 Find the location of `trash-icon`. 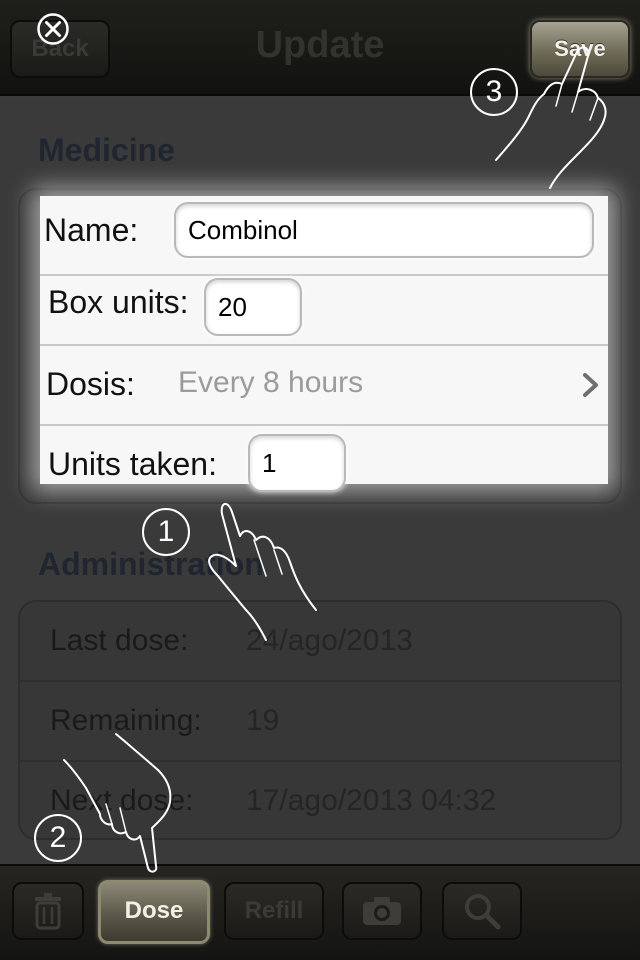

trash-icon is located at coordinates (48, 911).